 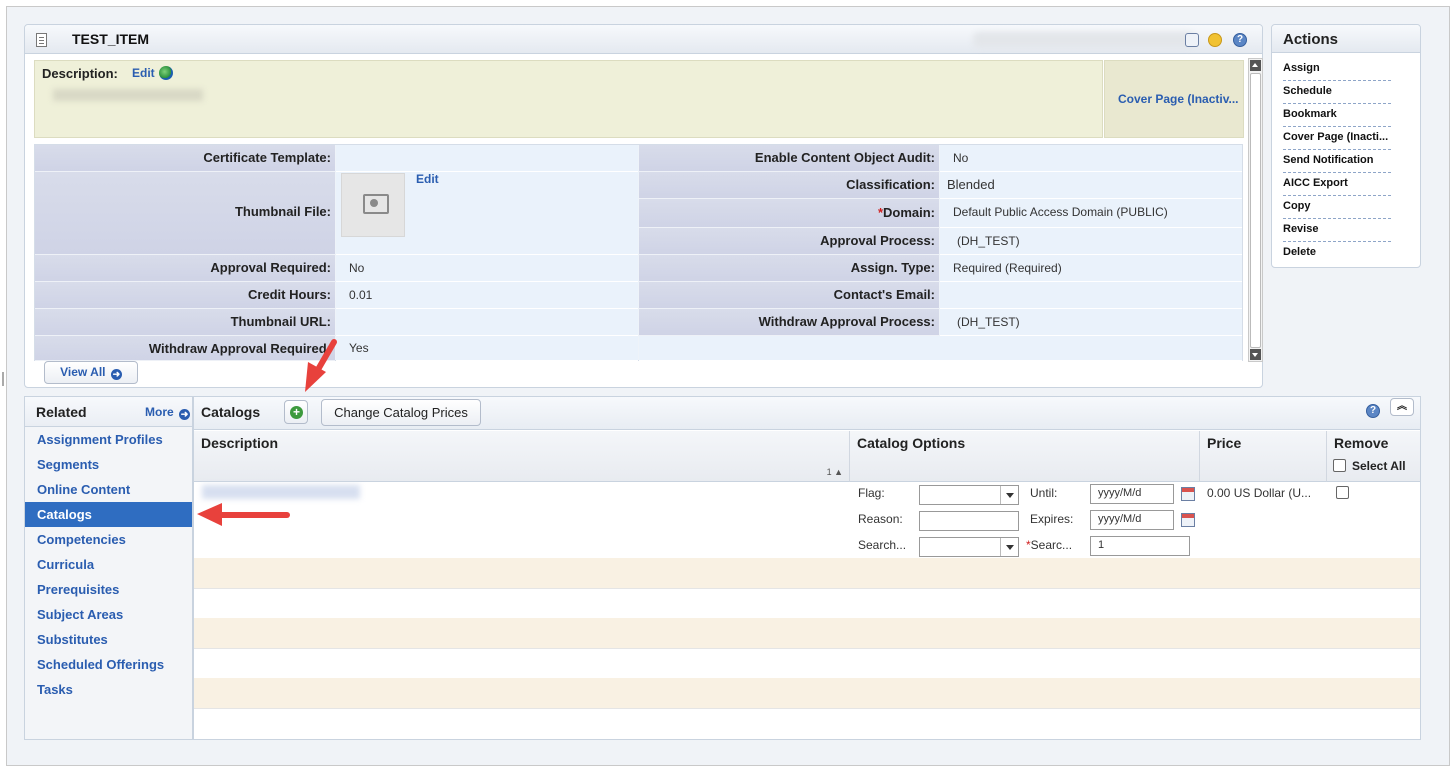 What do you see at coordinates (1255, 65) in the screenshot?
I see `scroll-up-icon` at bounding box center [1255, 65].